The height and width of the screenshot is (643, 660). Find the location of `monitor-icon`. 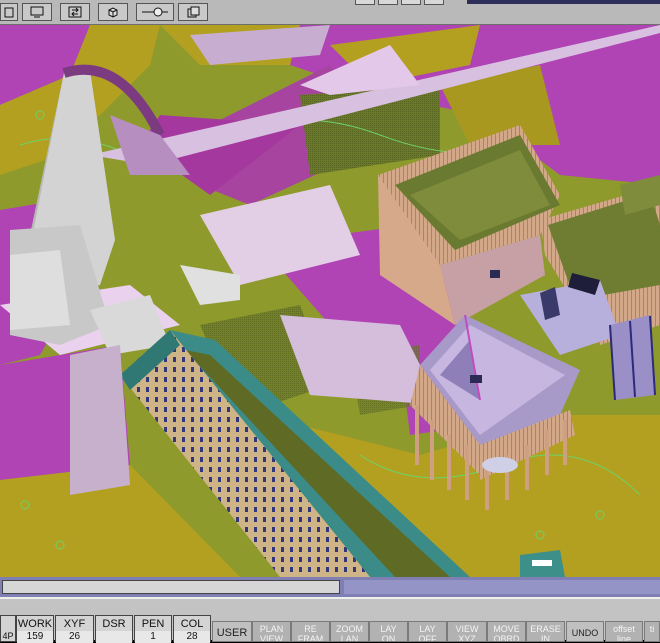

monitor-icon is located at coordinates (37, 12).